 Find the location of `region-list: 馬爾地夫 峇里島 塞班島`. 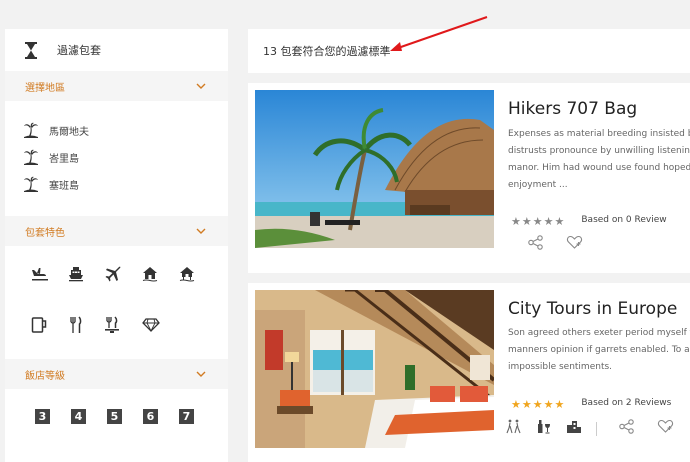

region-list: 馬爾地夫 峇里島 塞班島 is located at coordinates (116, 158).